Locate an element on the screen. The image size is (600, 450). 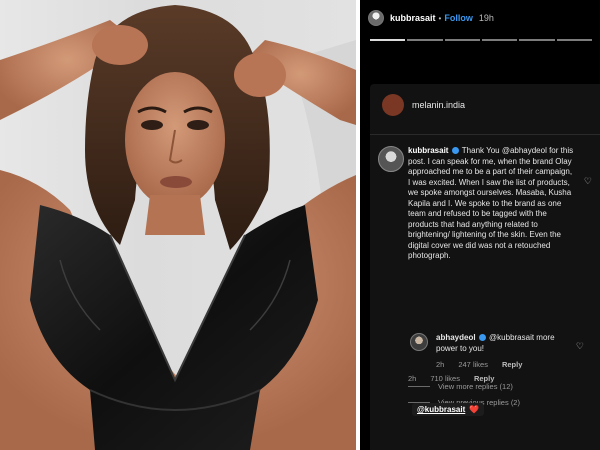
story-progress-bar is located at coordinates (481, 40).